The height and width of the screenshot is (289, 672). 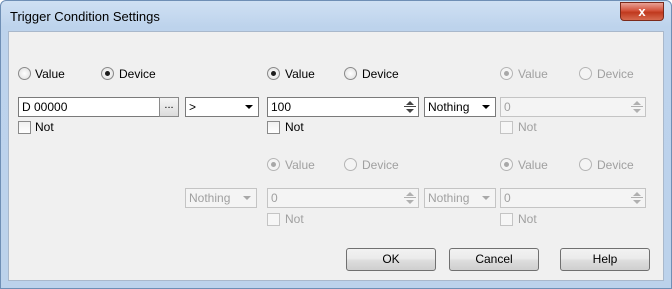 I want to click on row2-right-spinner, so click(x=637, y=198).